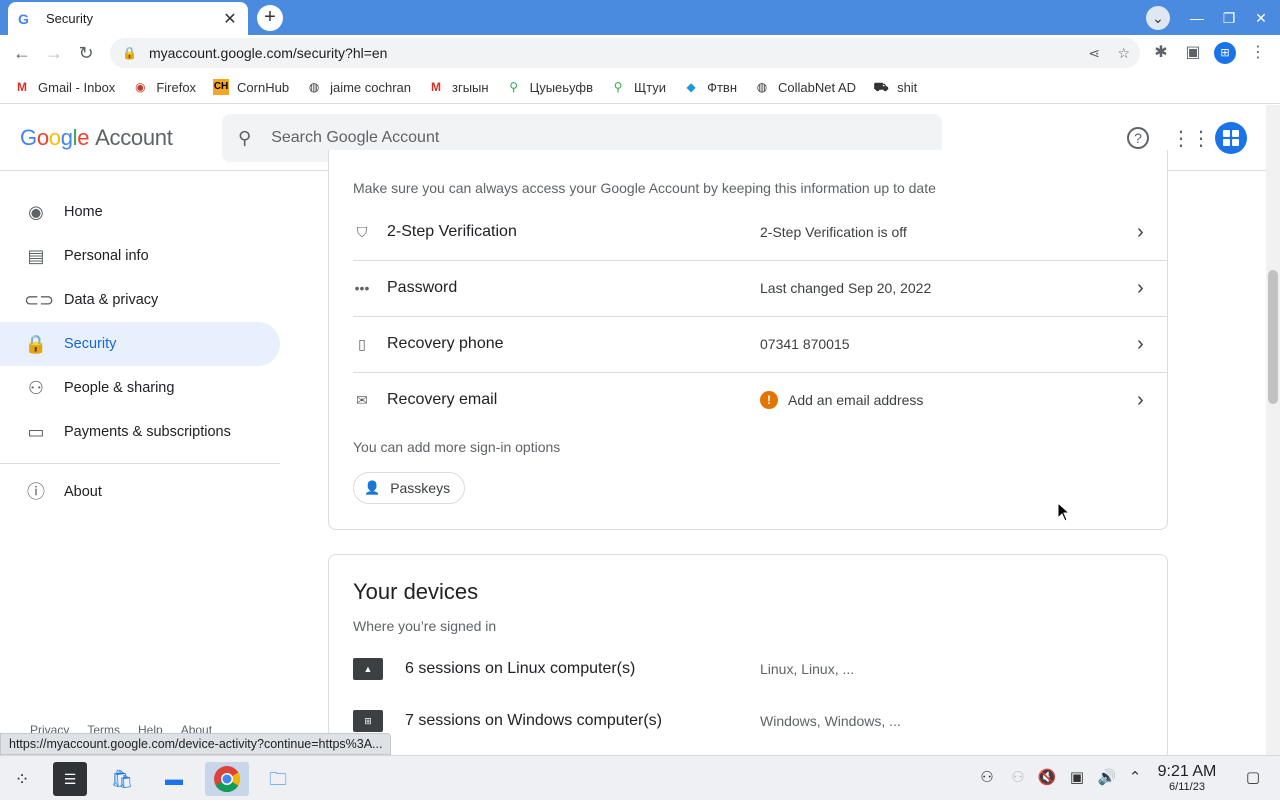 The image size is (1280, 804). I want to click on chrome-logo-icon, so click(227, 779).